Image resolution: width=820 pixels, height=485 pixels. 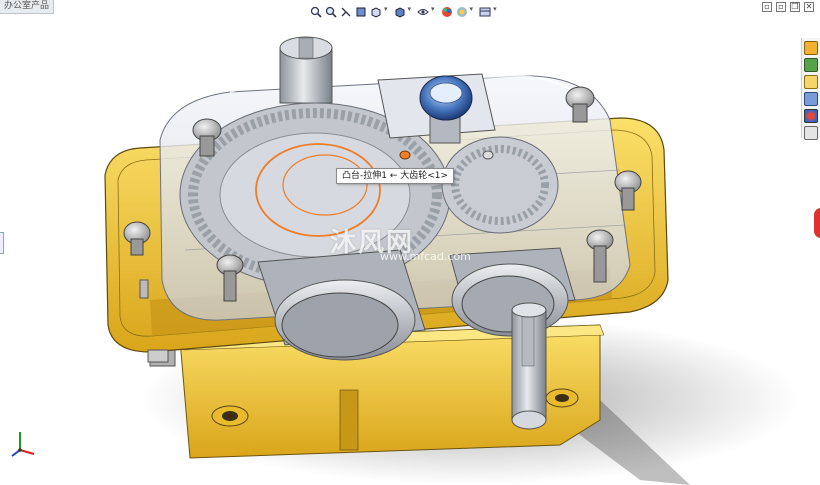 I want to click on reference-triad, so click(x=23, y=444).